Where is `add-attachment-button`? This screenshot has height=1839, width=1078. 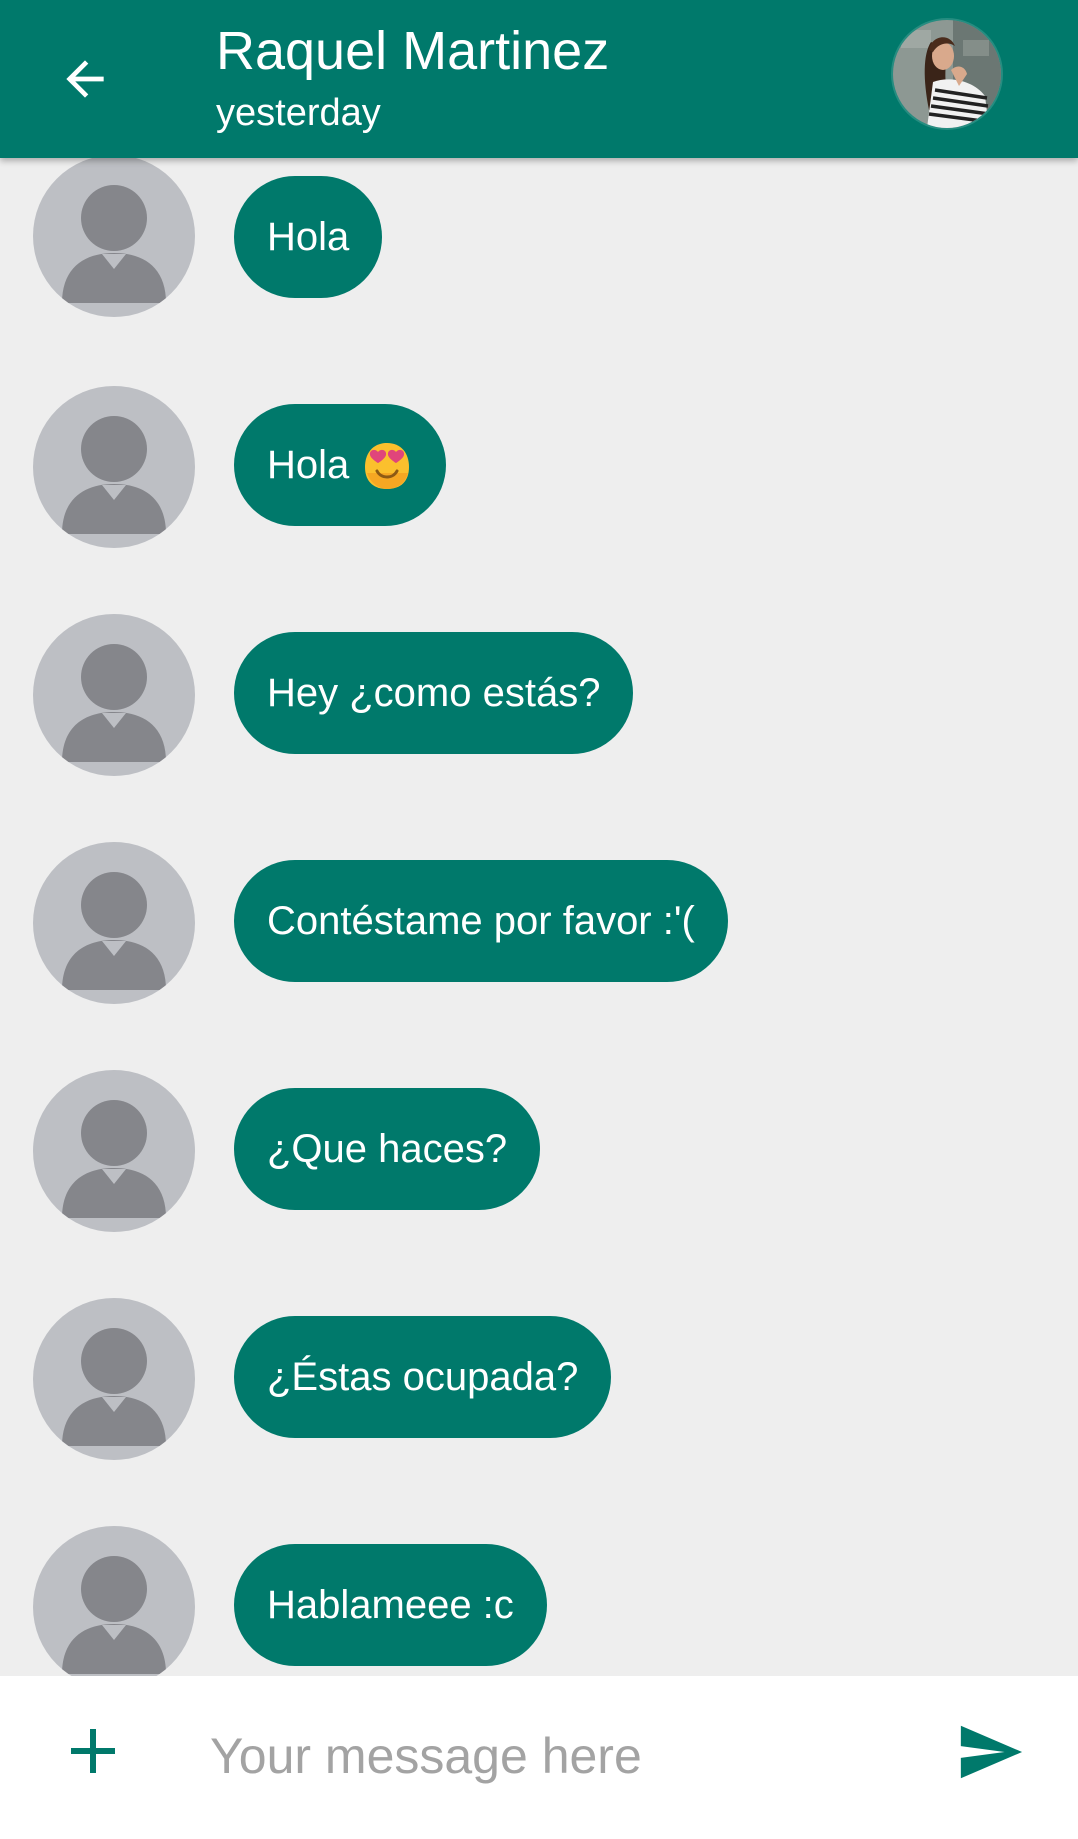
add-attachment-button is located at coordinates (93, 1751).